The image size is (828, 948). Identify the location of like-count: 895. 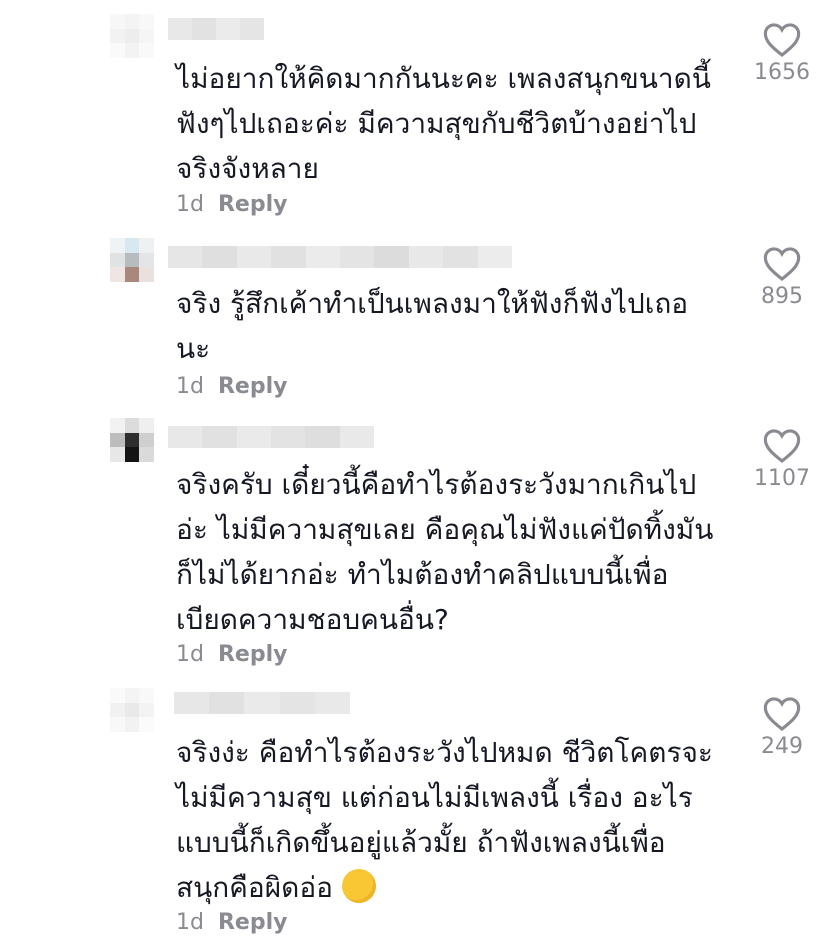
(782, 296).